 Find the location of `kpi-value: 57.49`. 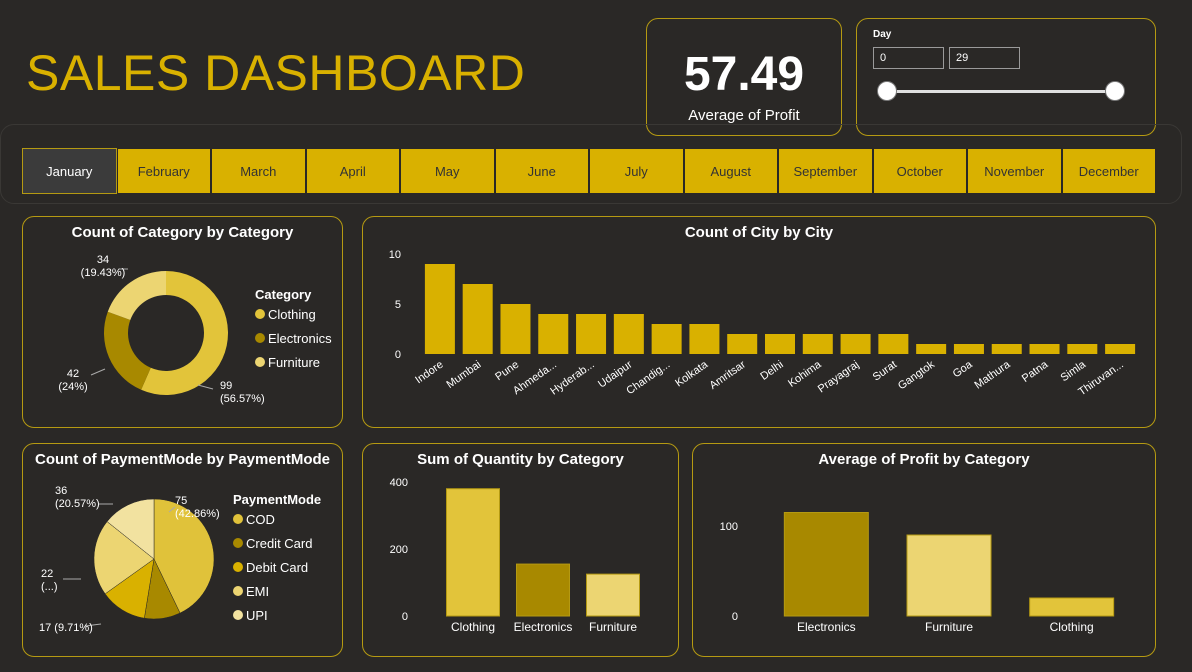

kpi-value: 57.49 is located at coordinates (744, 74).